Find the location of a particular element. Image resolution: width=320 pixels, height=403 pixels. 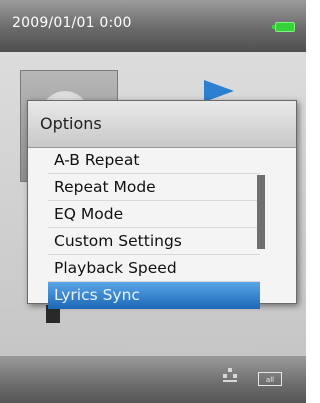

repeat-all-label: all is located at coordinates (270, 380).